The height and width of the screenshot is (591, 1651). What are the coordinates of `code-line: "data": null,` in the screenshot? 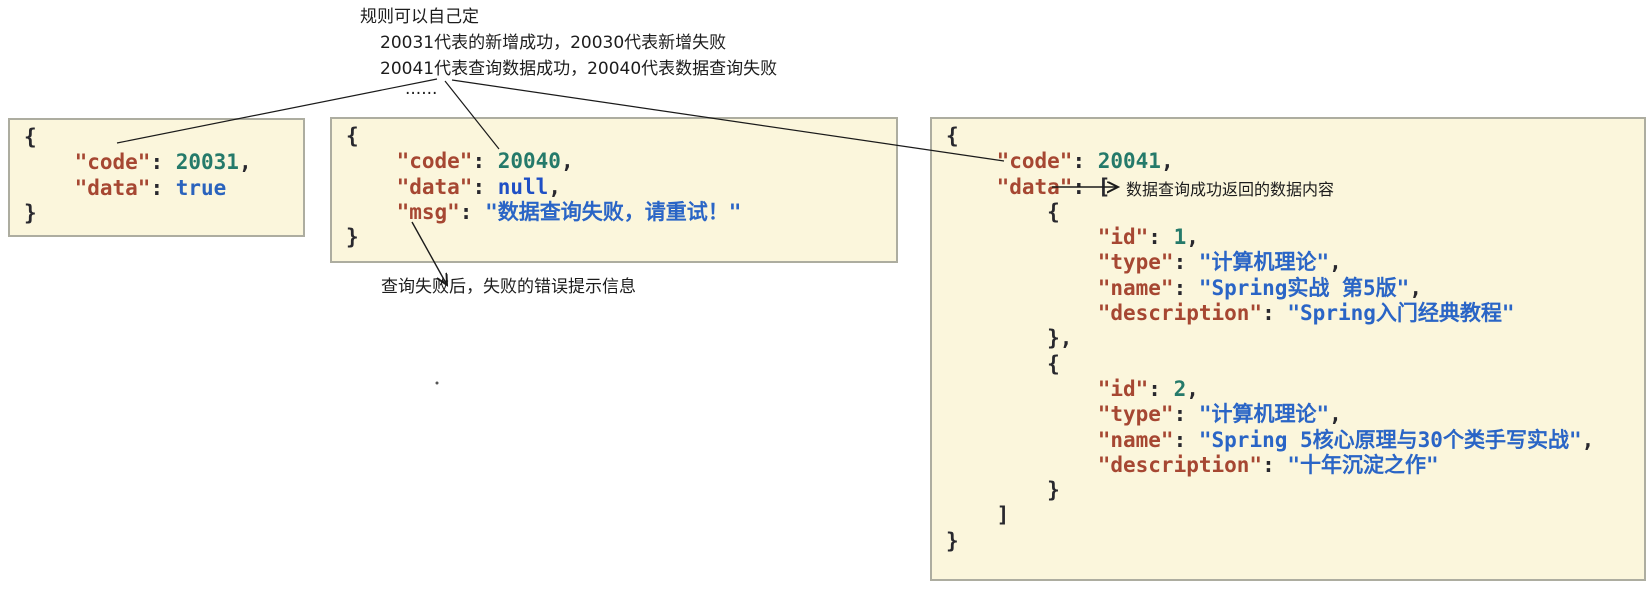 It's located at (615, 187).